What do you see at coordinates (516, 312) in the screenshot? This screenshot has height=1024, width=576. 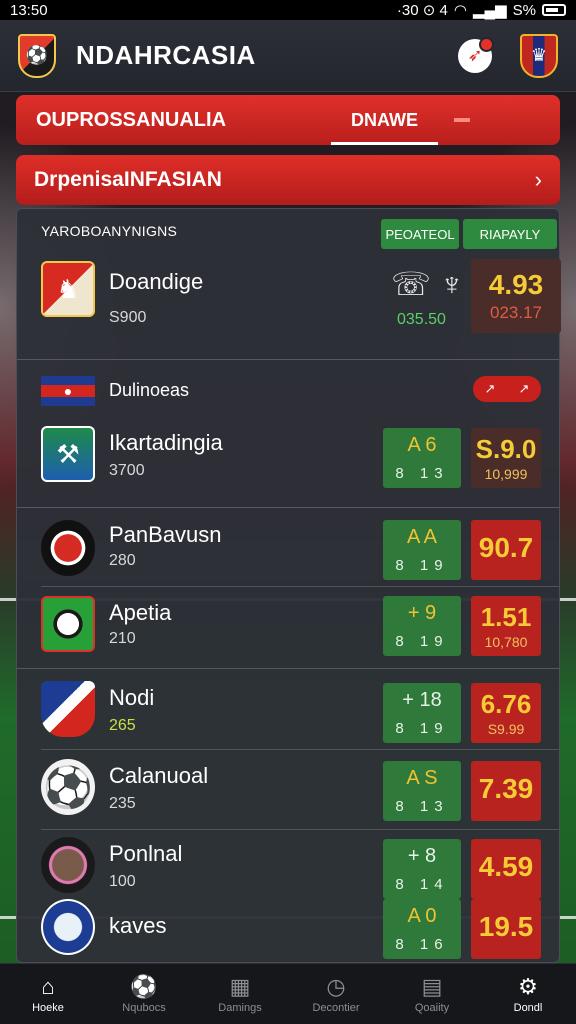 I see `price-sub: 023.17` at bounding box center [516, 312].